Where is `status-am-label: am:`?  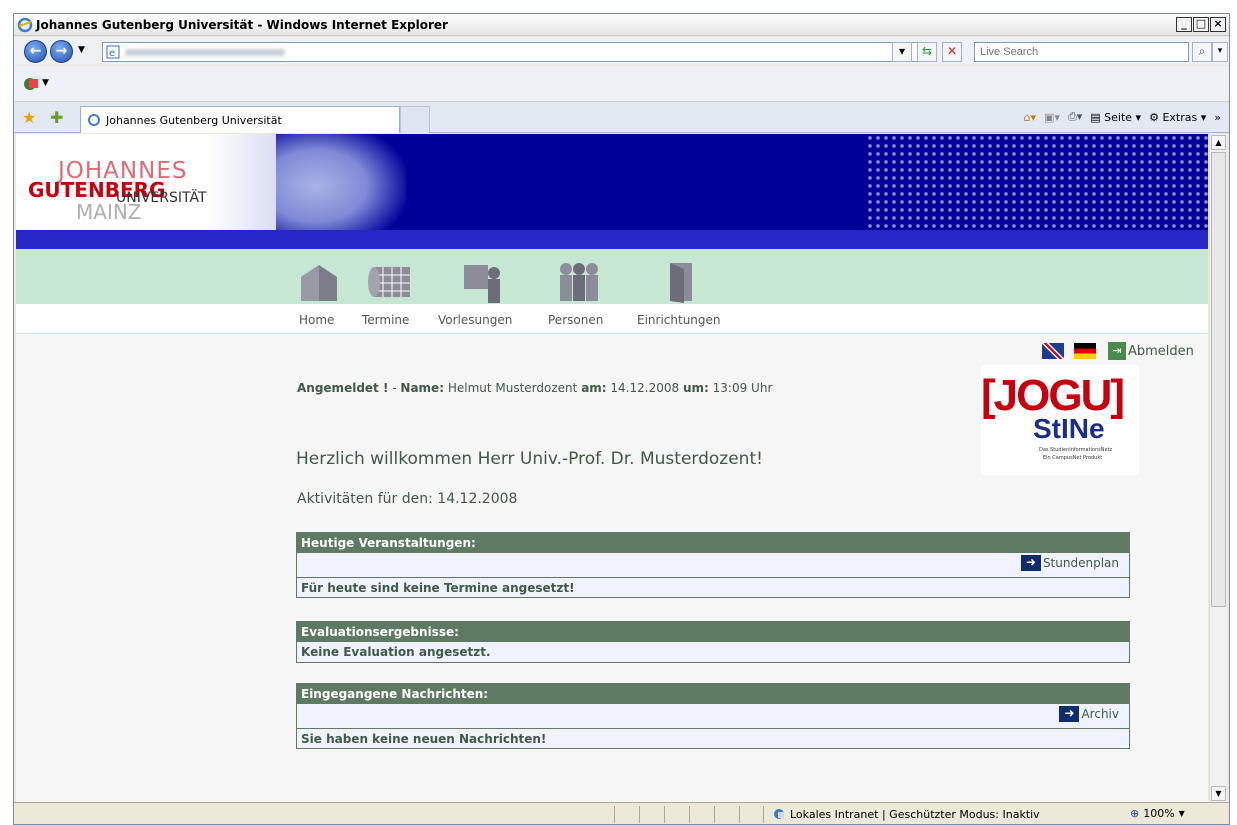 status-am-label: am: is located at coordinates (594, 388).